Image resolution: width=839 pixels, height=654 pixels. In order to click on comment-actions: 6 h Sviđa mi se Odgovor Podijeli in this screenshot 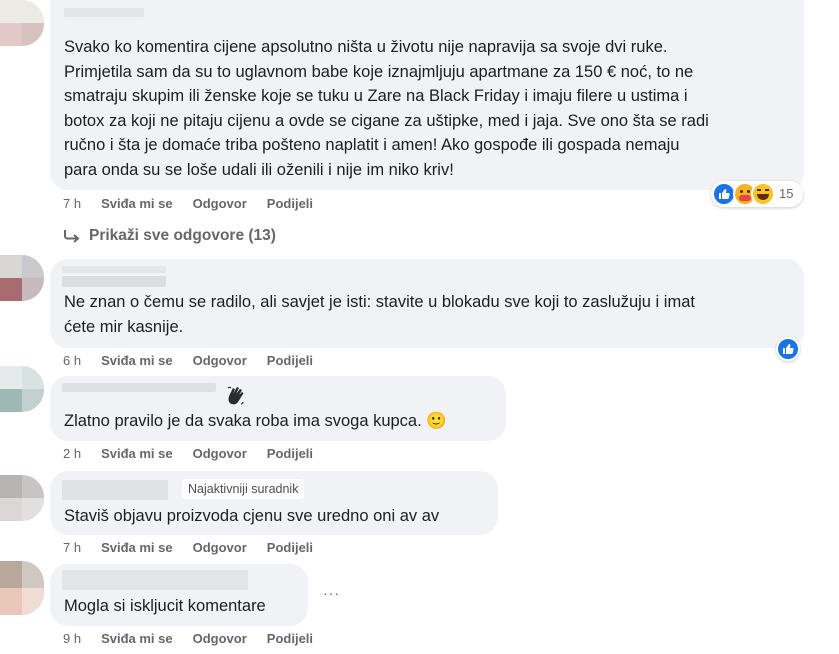, I will do `click(188, 360)`.